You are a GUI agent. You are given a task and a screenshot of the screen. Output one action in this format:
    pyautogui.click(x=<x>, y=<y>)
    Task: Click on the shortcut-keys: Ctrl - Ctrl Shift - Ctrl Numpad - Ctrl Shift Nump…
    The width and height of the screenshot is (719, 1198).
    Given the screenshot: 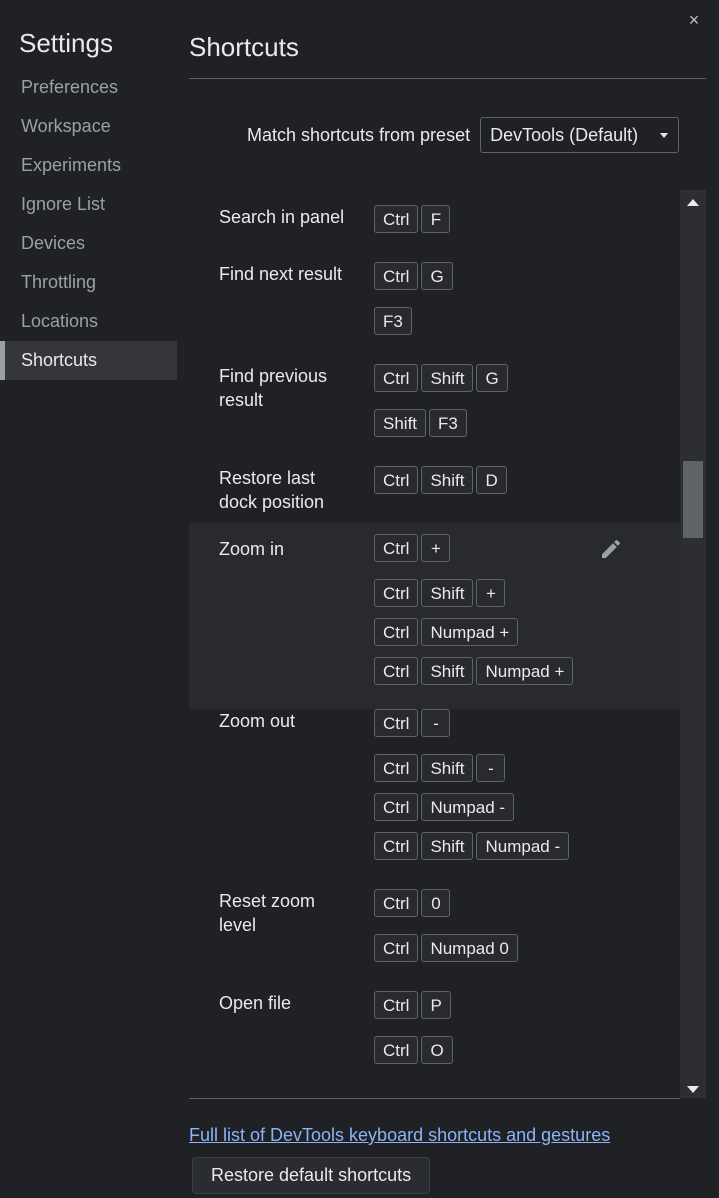 What is the action you would take?
    pyautogui.click(x=473, y=790)
    